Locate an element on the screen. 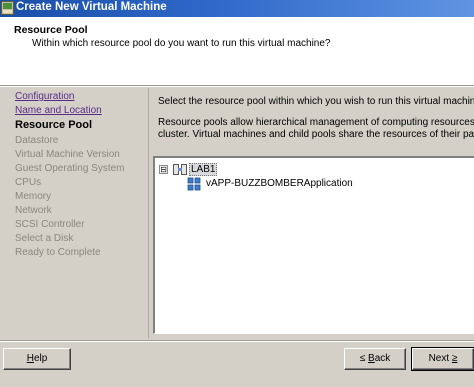  tree-node-label: vAPP-BUZZBOMBERApplication is located at coordinates (279, 183).